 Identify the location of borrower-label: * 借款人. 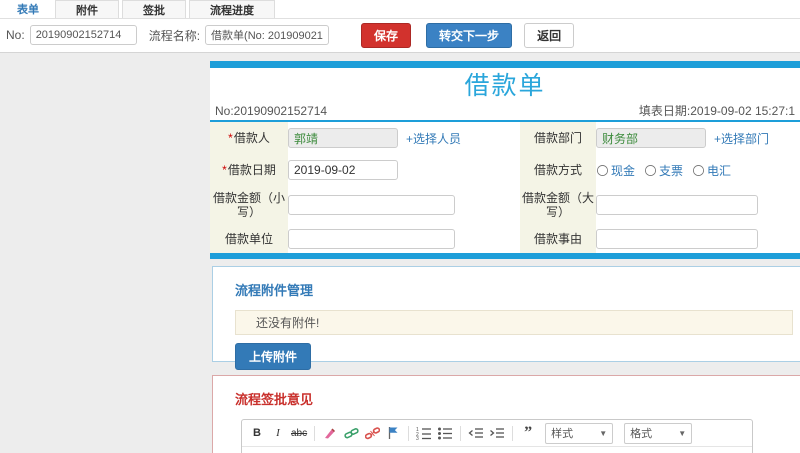
(249, 138).